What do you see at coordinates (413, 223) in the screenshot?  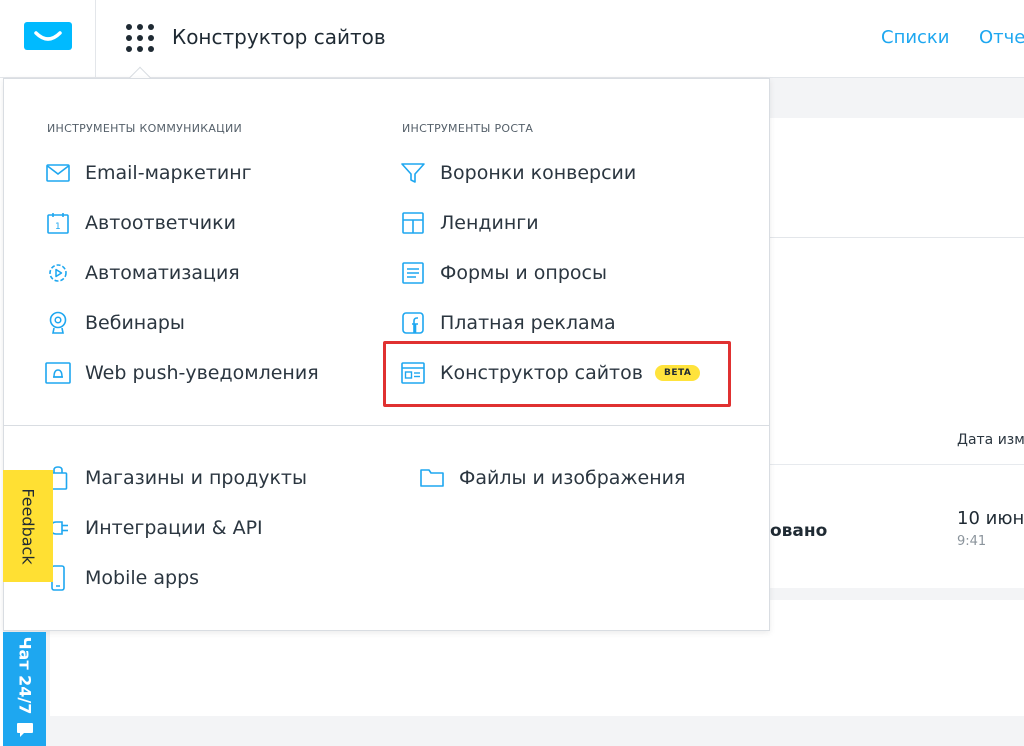 I see `landing-layout-icon` at bounding box center [413, 223].